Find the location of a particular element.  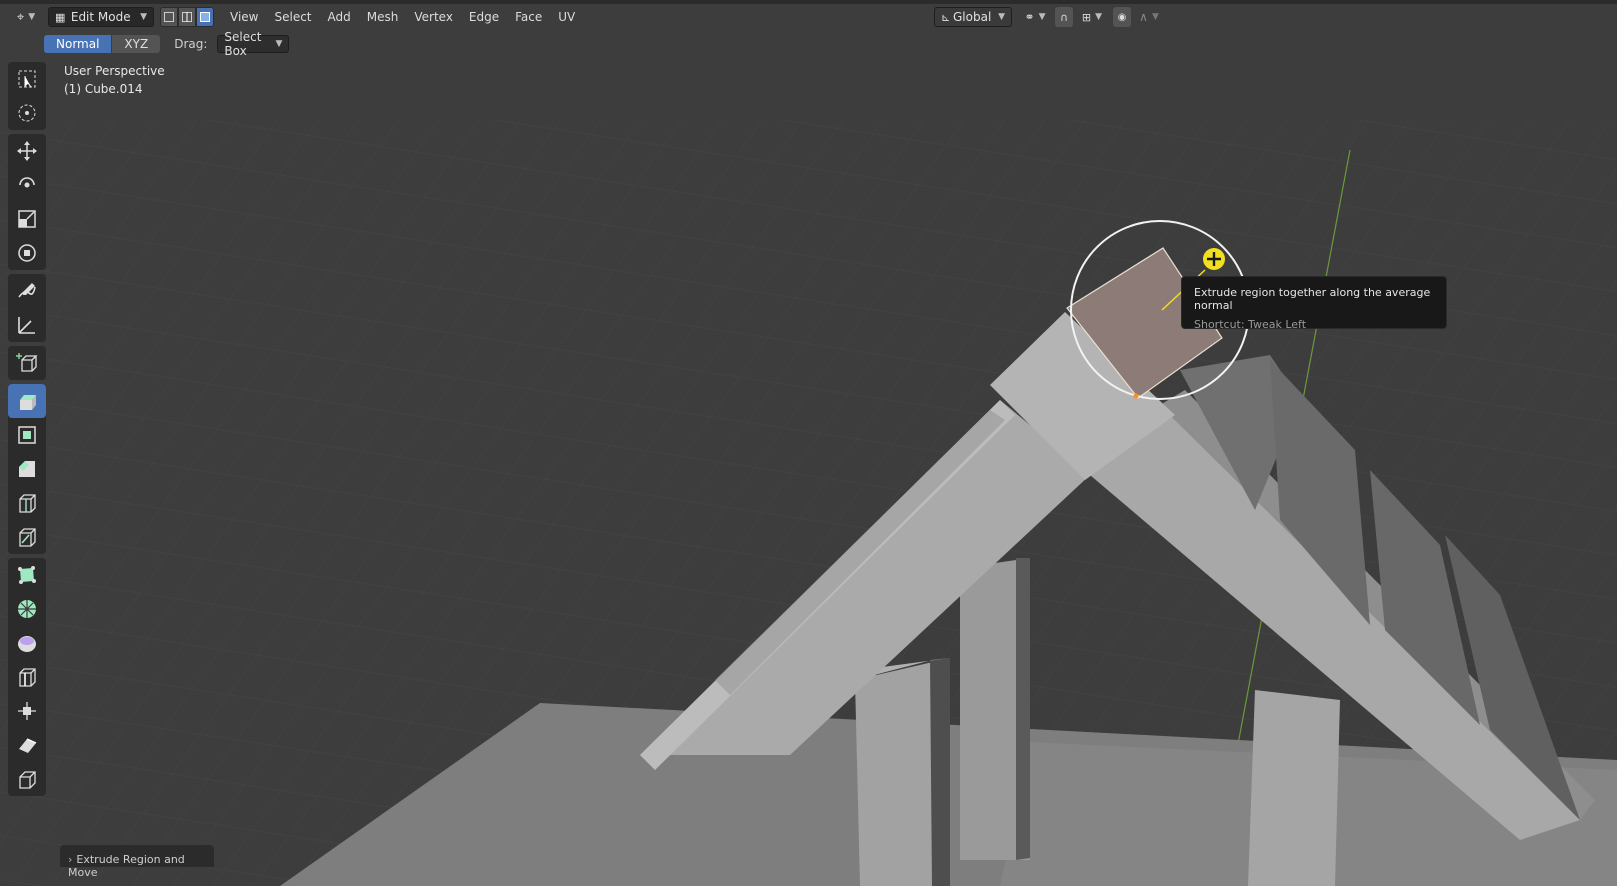

snap-target-icon: ⊞ is located at coordinates (1086, 17).